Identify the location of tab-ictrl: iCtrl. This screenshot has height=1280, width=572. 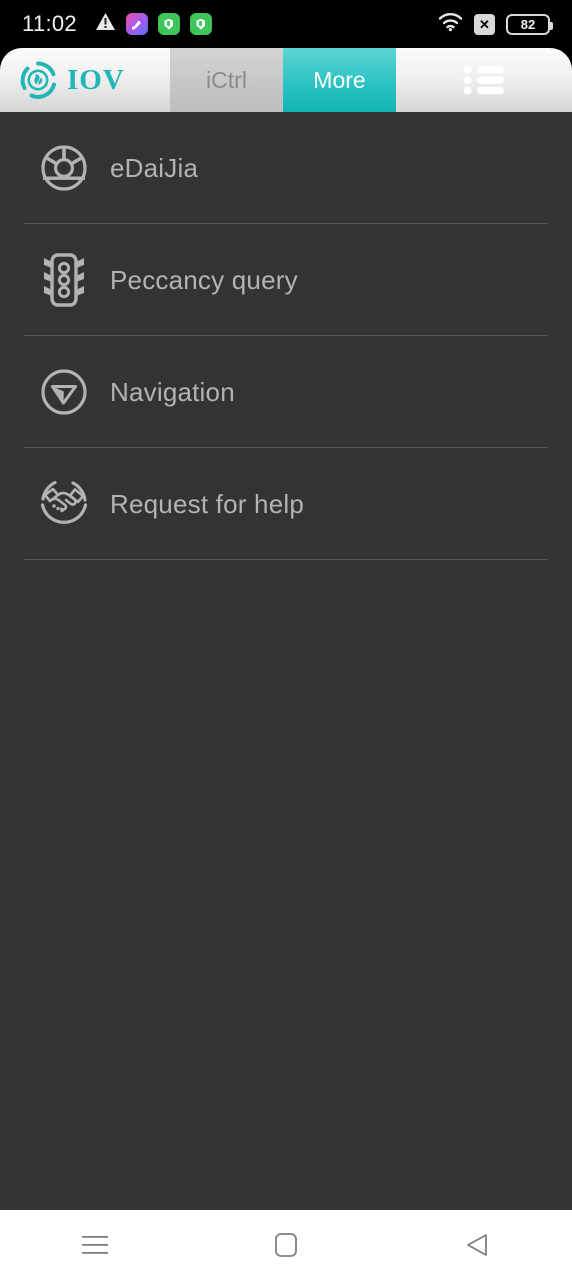
(226, 80).